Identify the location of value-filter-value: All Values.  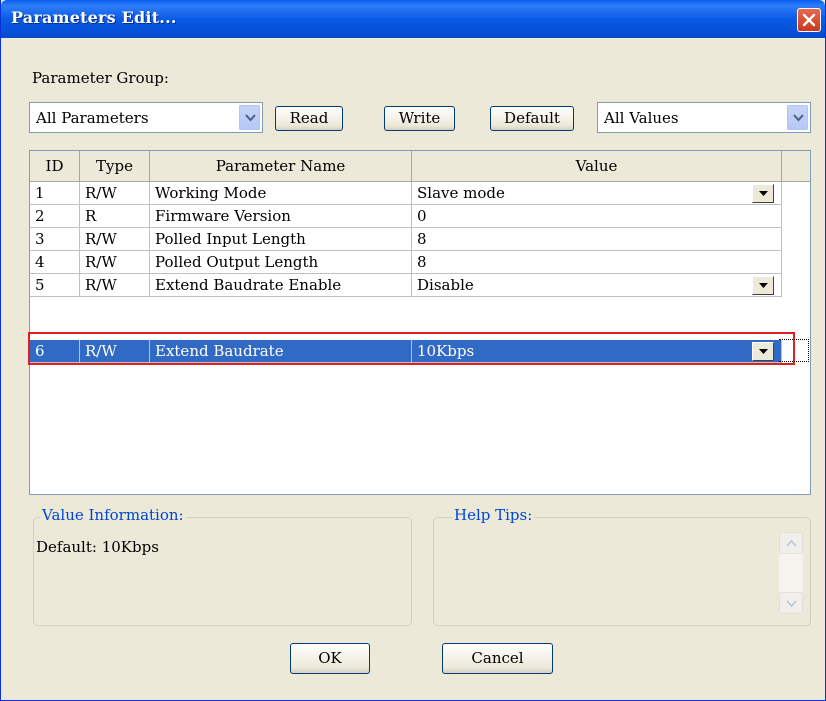
(641, 118).